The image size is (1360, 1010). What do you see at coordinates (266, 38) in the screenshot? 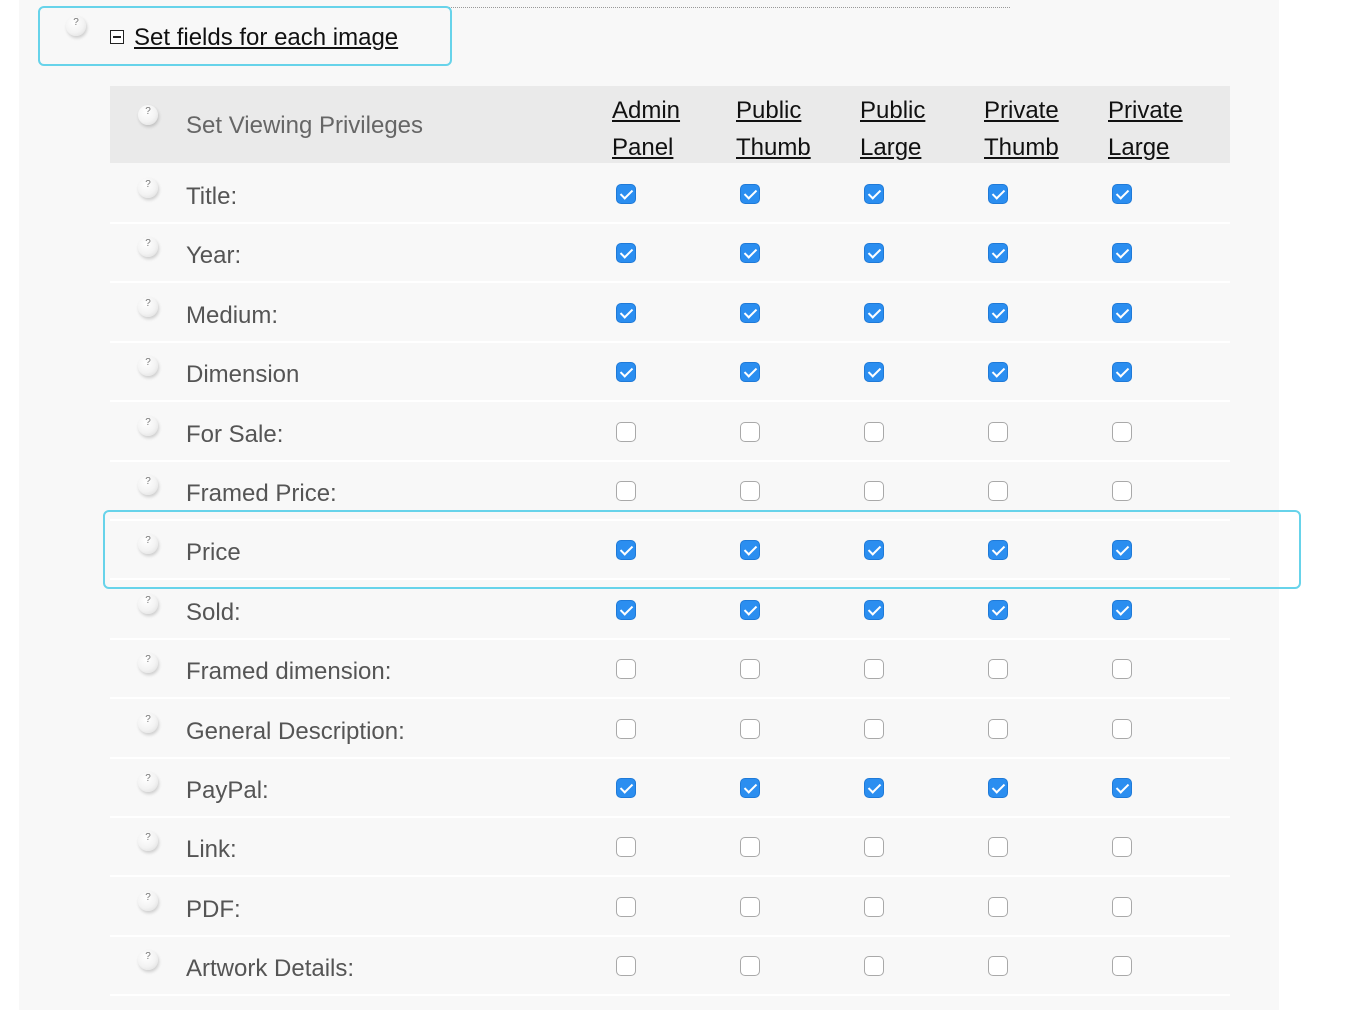
I see `section-title-link: Set fields for each image` at bounding box center [266, 38].